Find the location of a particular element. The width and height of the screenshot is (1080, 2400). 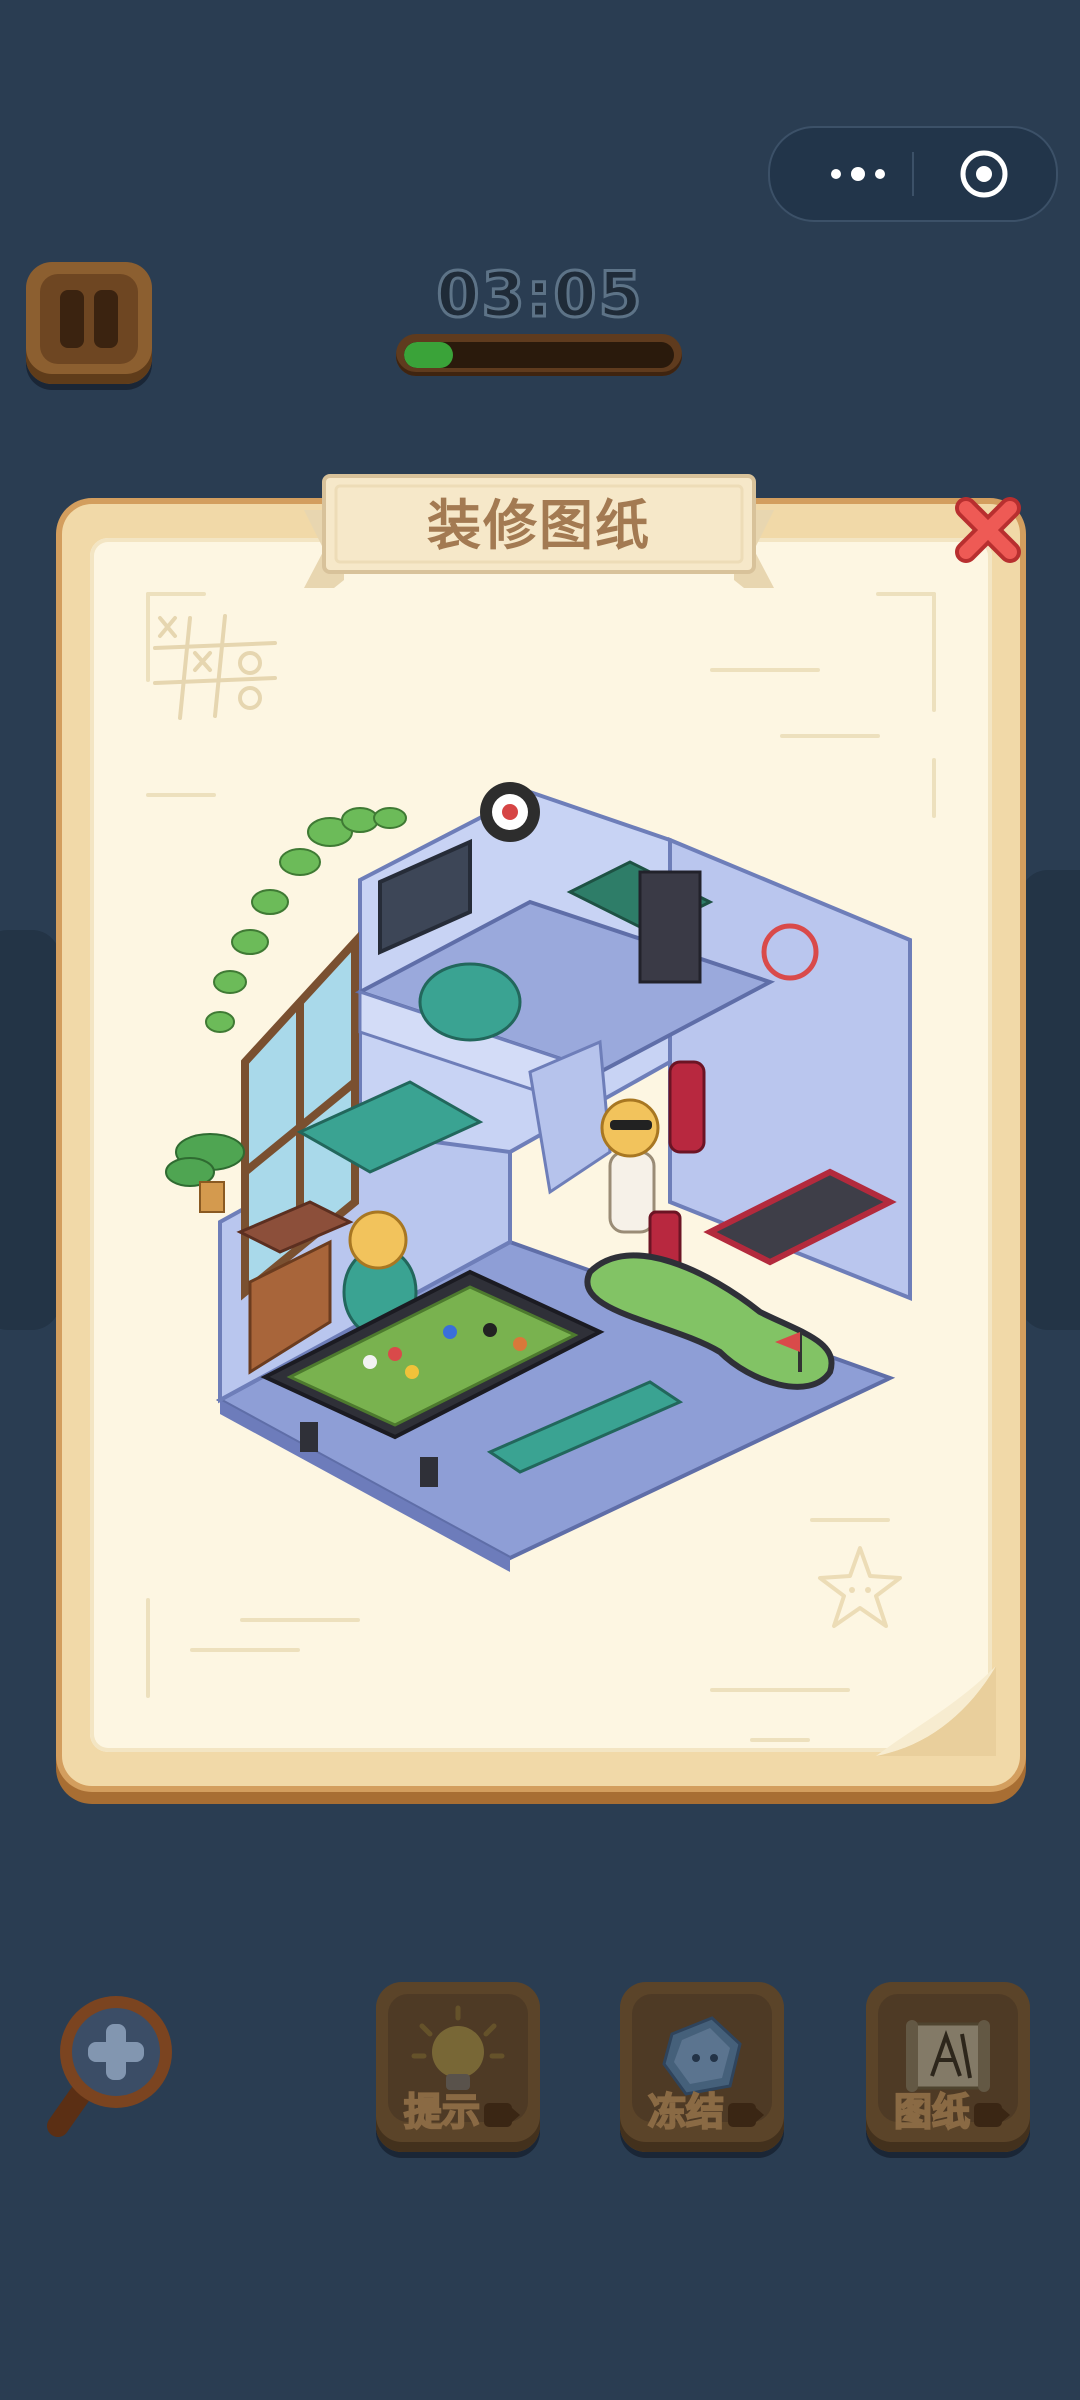

background-panel-left is located at coordinates (30, 1130).